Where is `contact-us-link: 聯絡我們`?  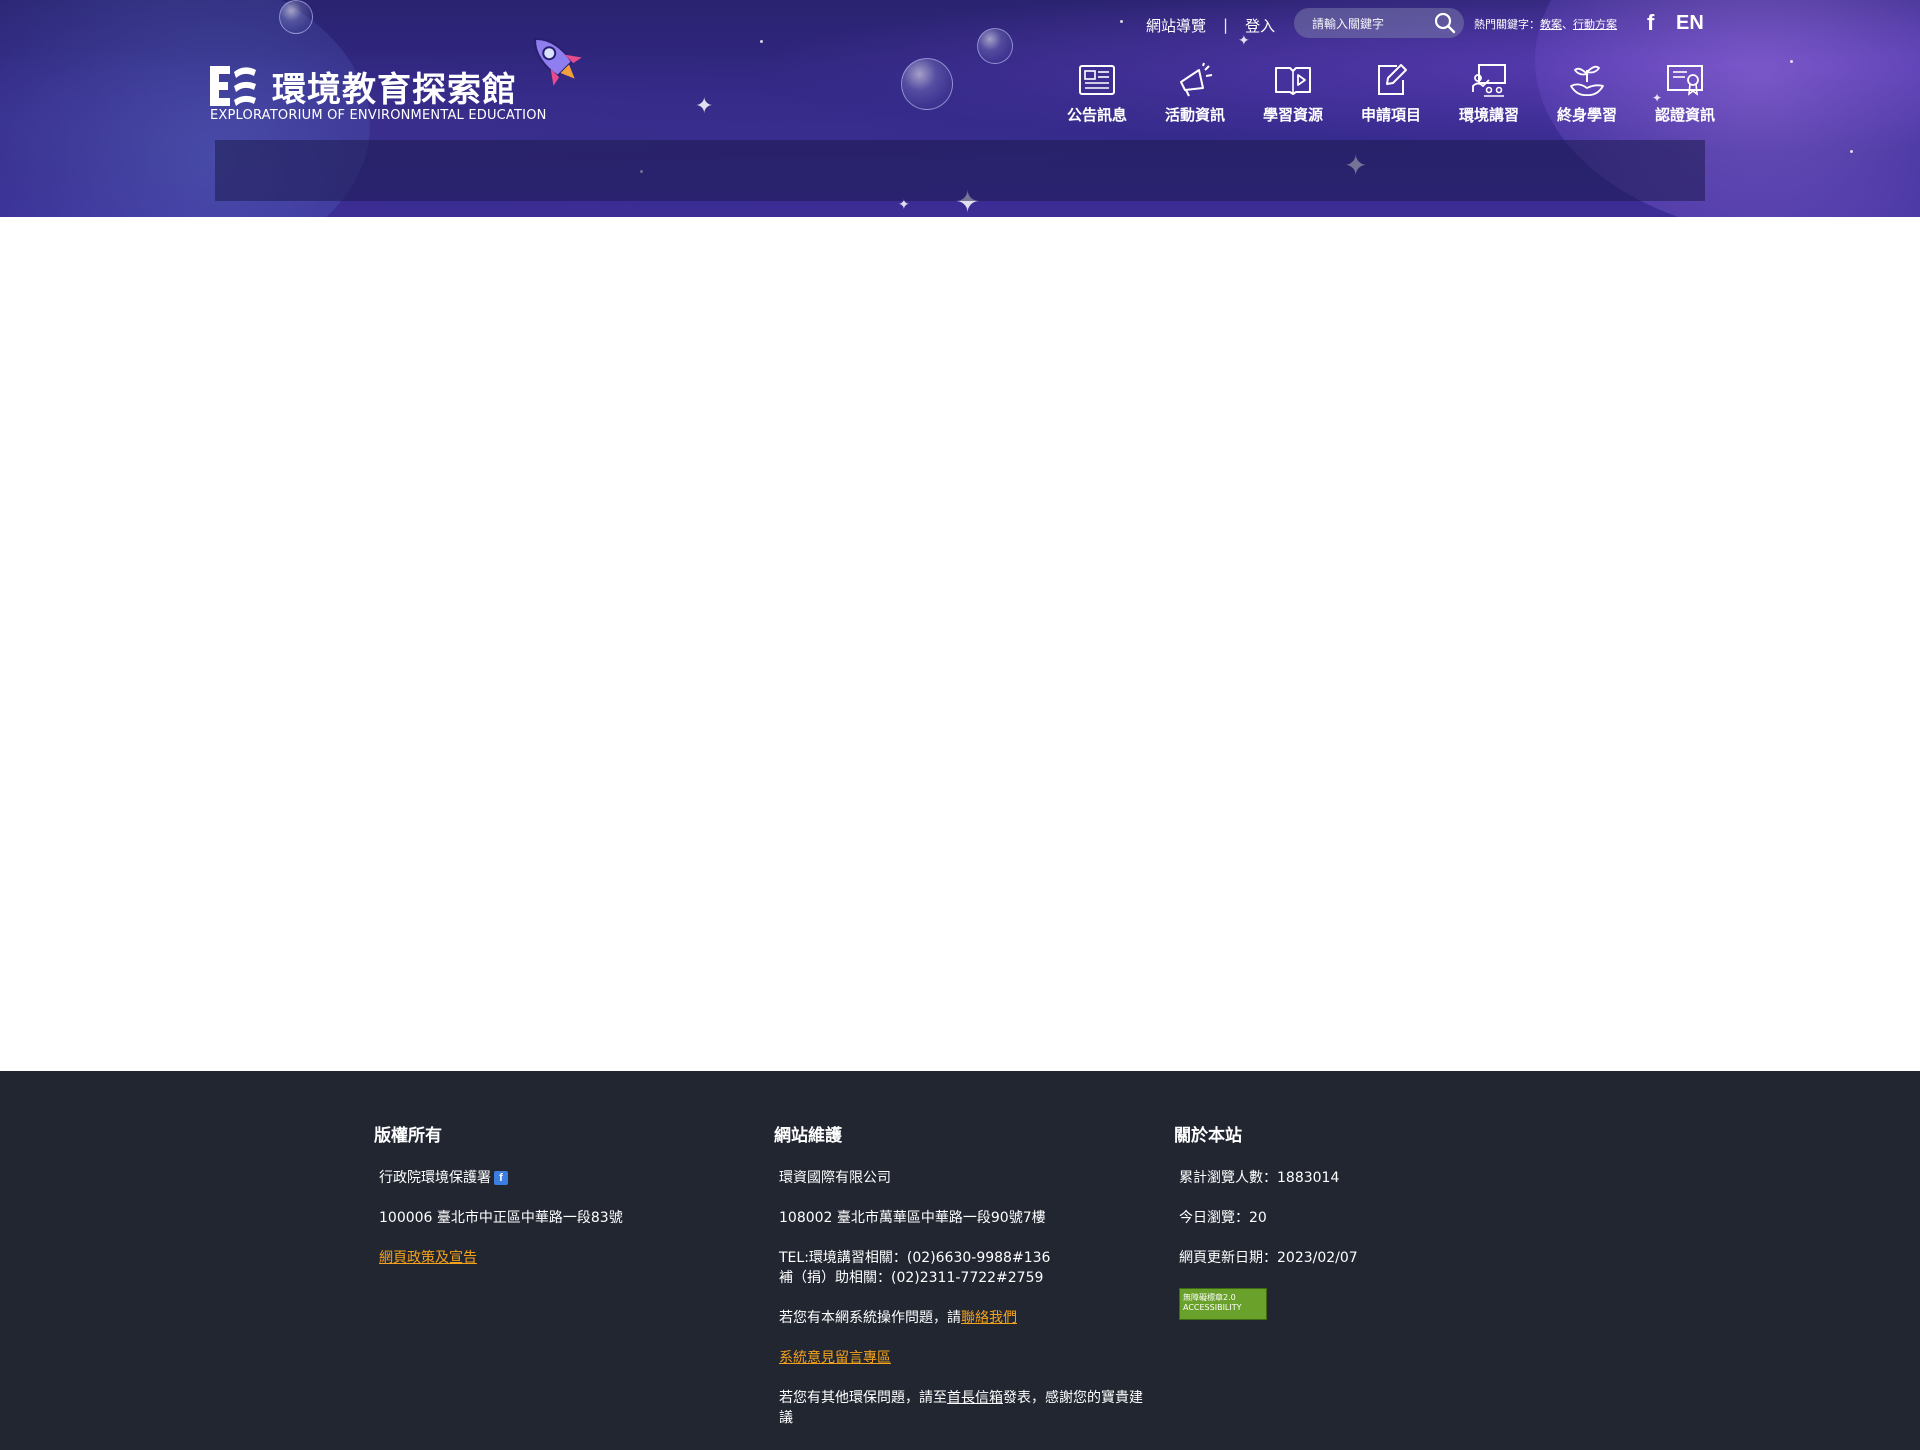
contact-us-link: 聯絡我們 is located at coordinates (989, 1318).